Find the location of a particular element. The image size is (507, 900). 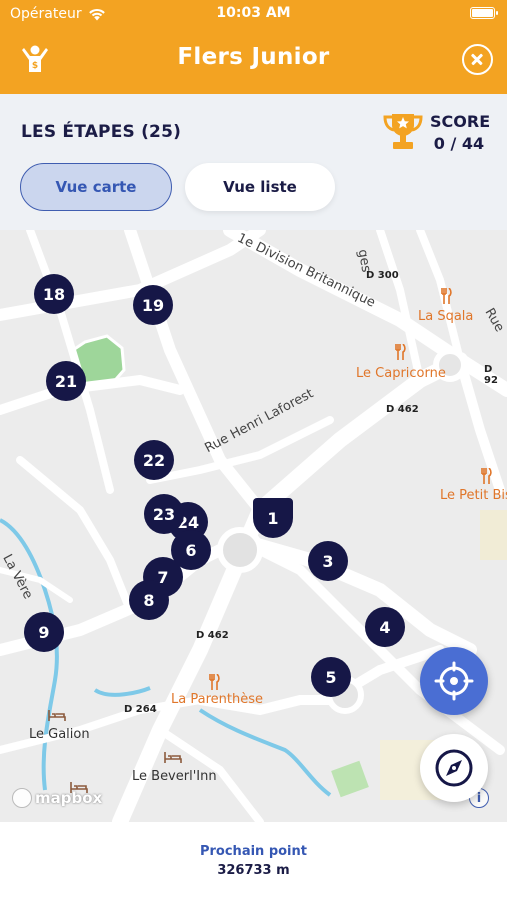

poi-label: Le Capricorne is located at coordinates (401, 373).